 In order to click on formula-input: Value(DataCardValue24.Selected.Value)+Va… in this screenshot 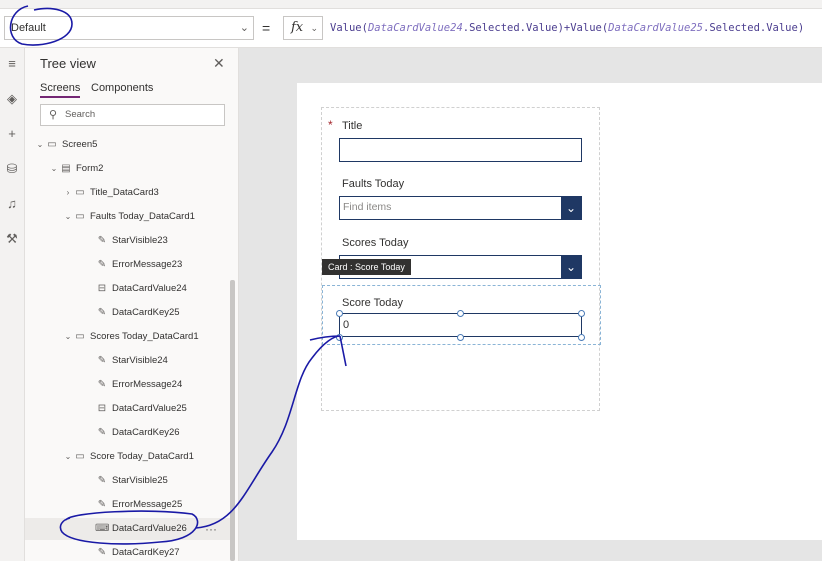, I will do `click(567, 28)`.